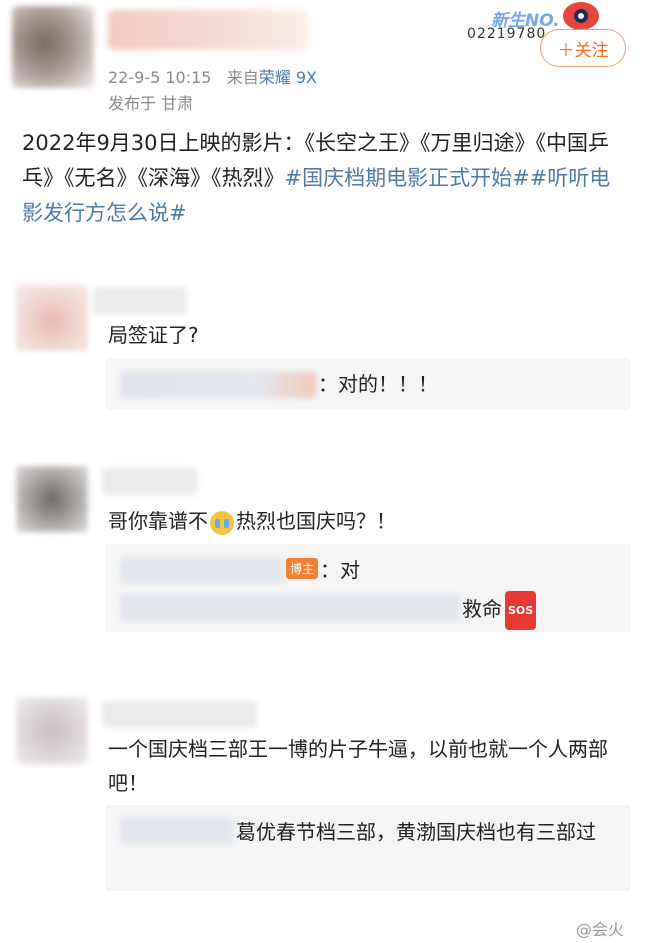 Image resolution: width=650 pixels, height=943 pixels. I want to click on author-avatar, so click(53, 47).